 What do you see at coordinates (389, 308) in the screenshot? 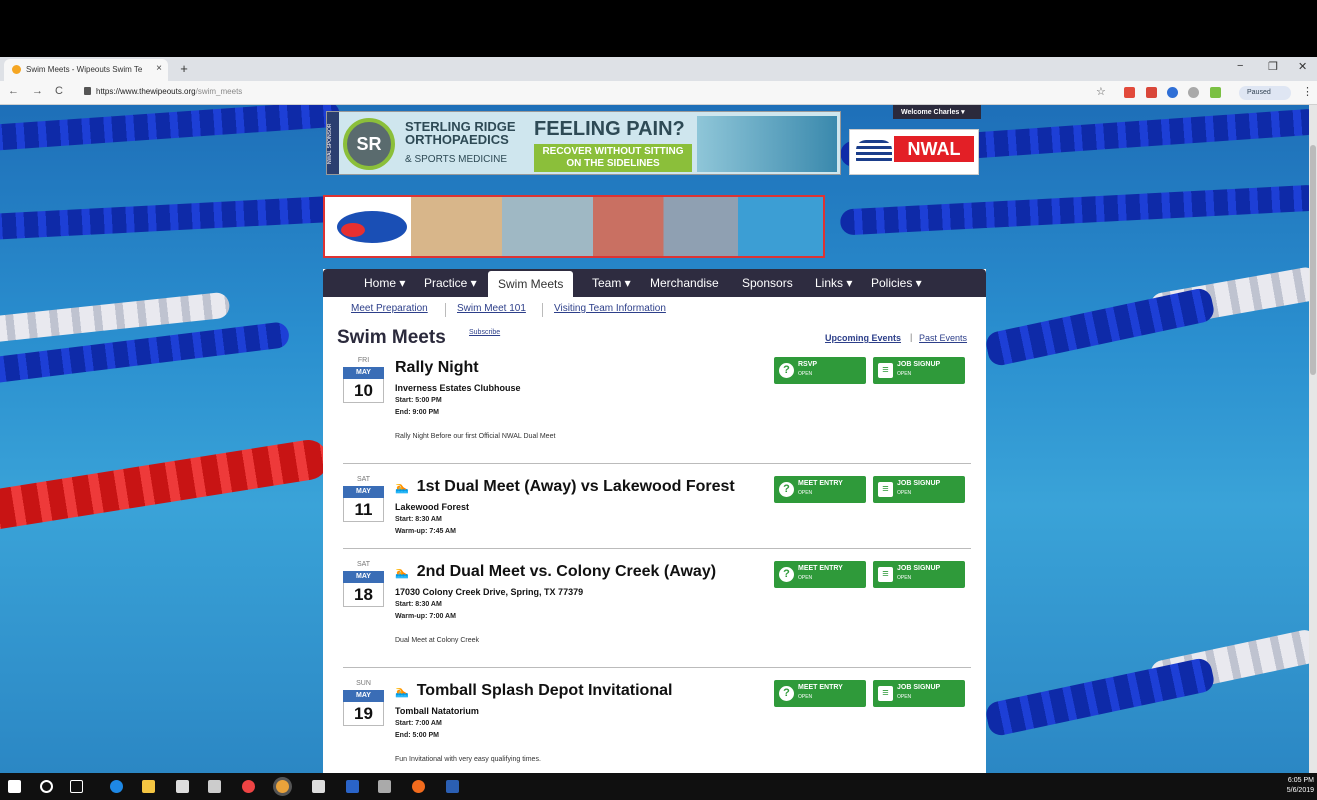
I see `subnav-meet-preparation: Meet Preparation` at bounding box center [389, 308].